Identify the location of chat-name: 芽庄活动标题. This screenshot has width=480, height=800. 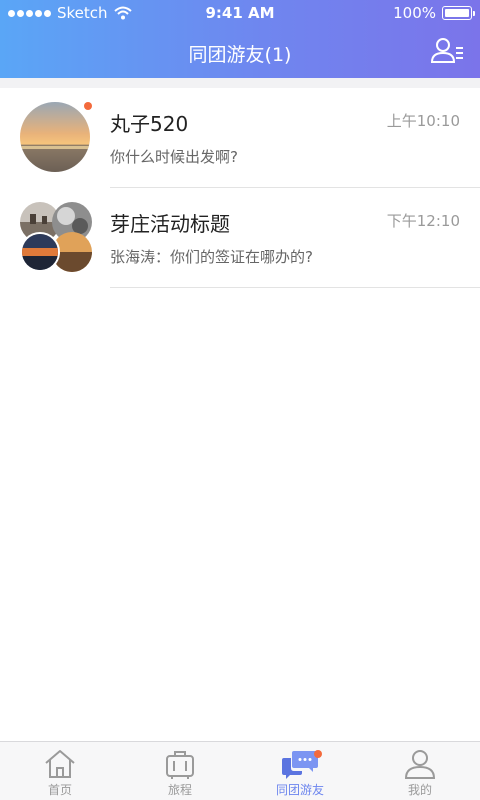
(170, 224).